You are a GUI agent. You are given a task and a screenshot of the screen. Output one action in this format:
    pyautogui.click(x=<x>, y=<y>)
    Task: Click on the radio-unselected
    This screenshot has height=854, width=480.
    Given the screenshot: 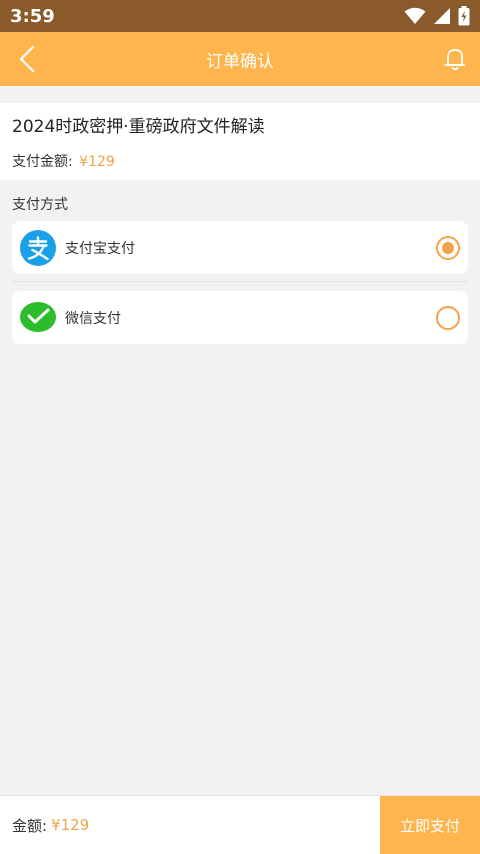 What is the action you would take?
    pyautogui.click(x=448, y=317)
    